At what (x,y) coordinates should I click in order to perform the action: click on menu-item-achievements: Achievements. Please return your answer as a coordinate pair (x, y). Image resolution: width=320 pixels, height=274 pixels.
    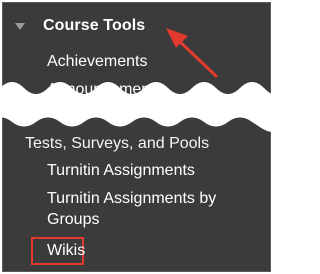
    Looking at the image, I should click on (97, 62).